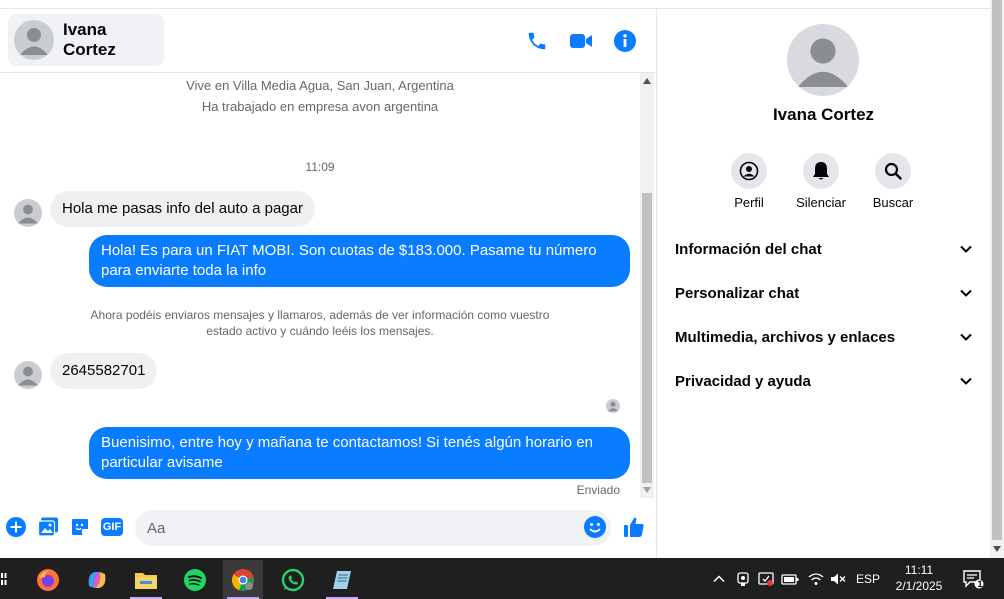  I want to click on copilot-icon, so click(97, 579).